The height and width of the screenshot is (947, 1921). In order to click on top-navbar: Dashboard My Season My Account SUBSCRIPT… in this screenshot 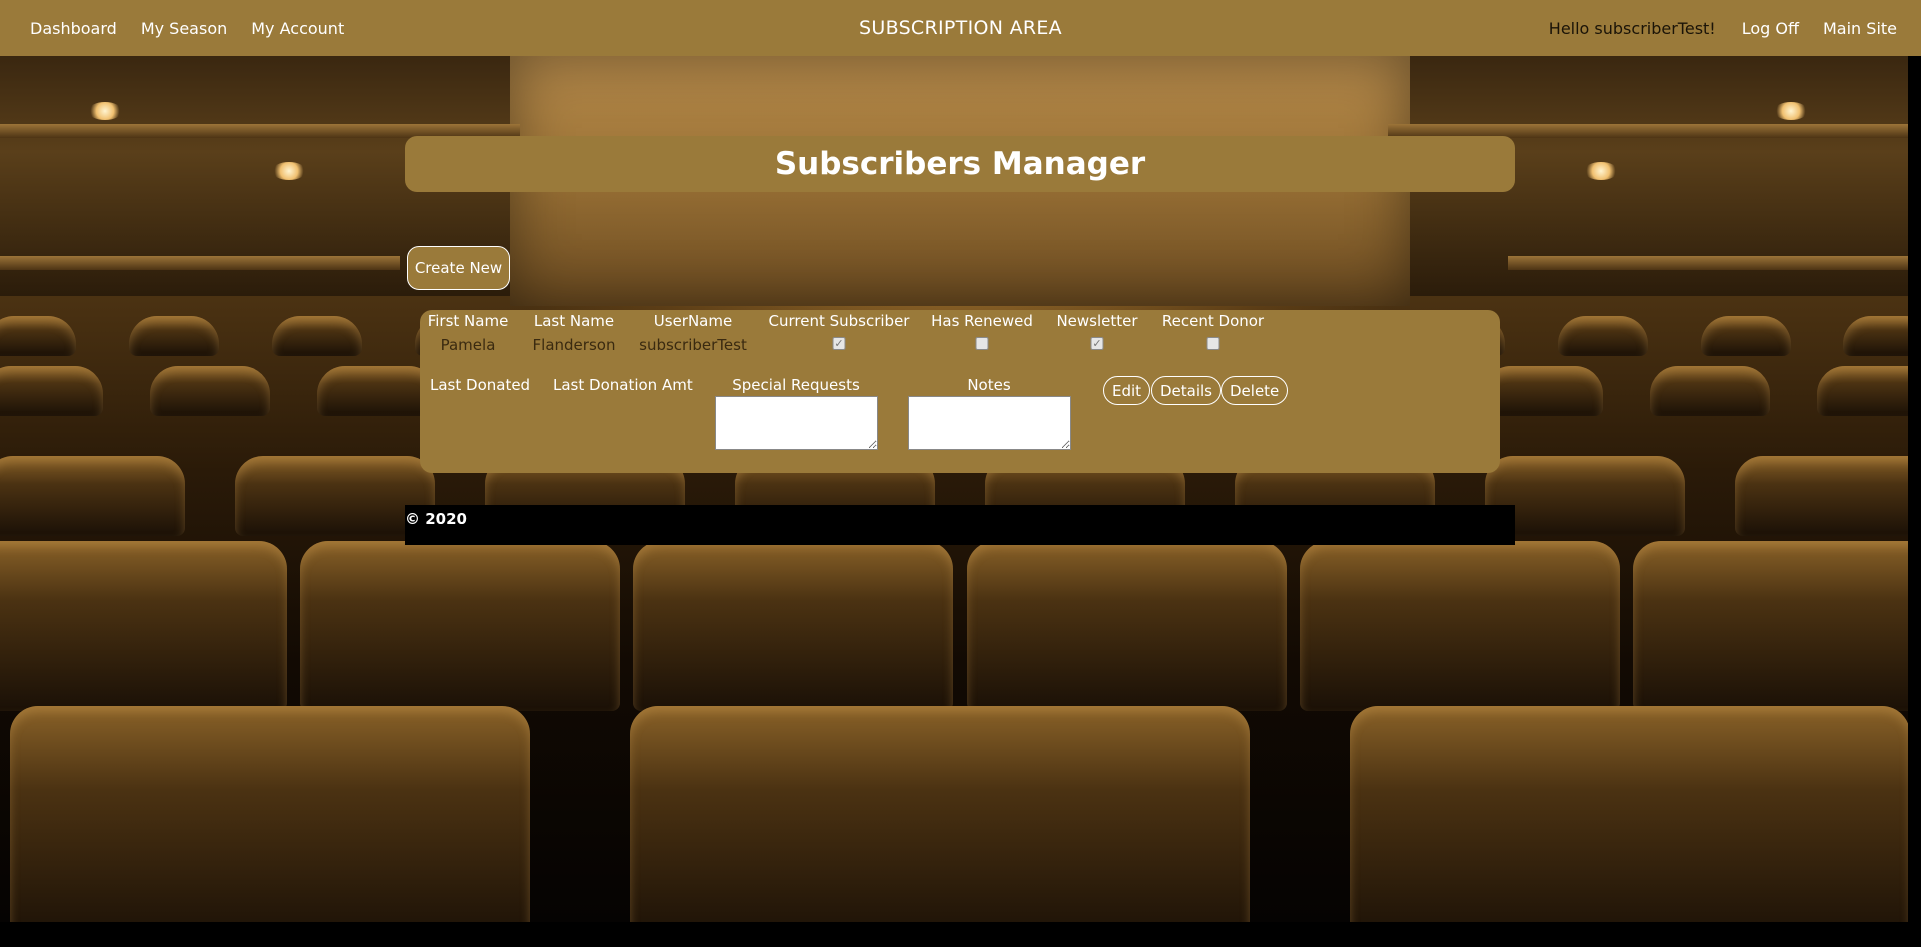, I will do `click(960, 28)`.